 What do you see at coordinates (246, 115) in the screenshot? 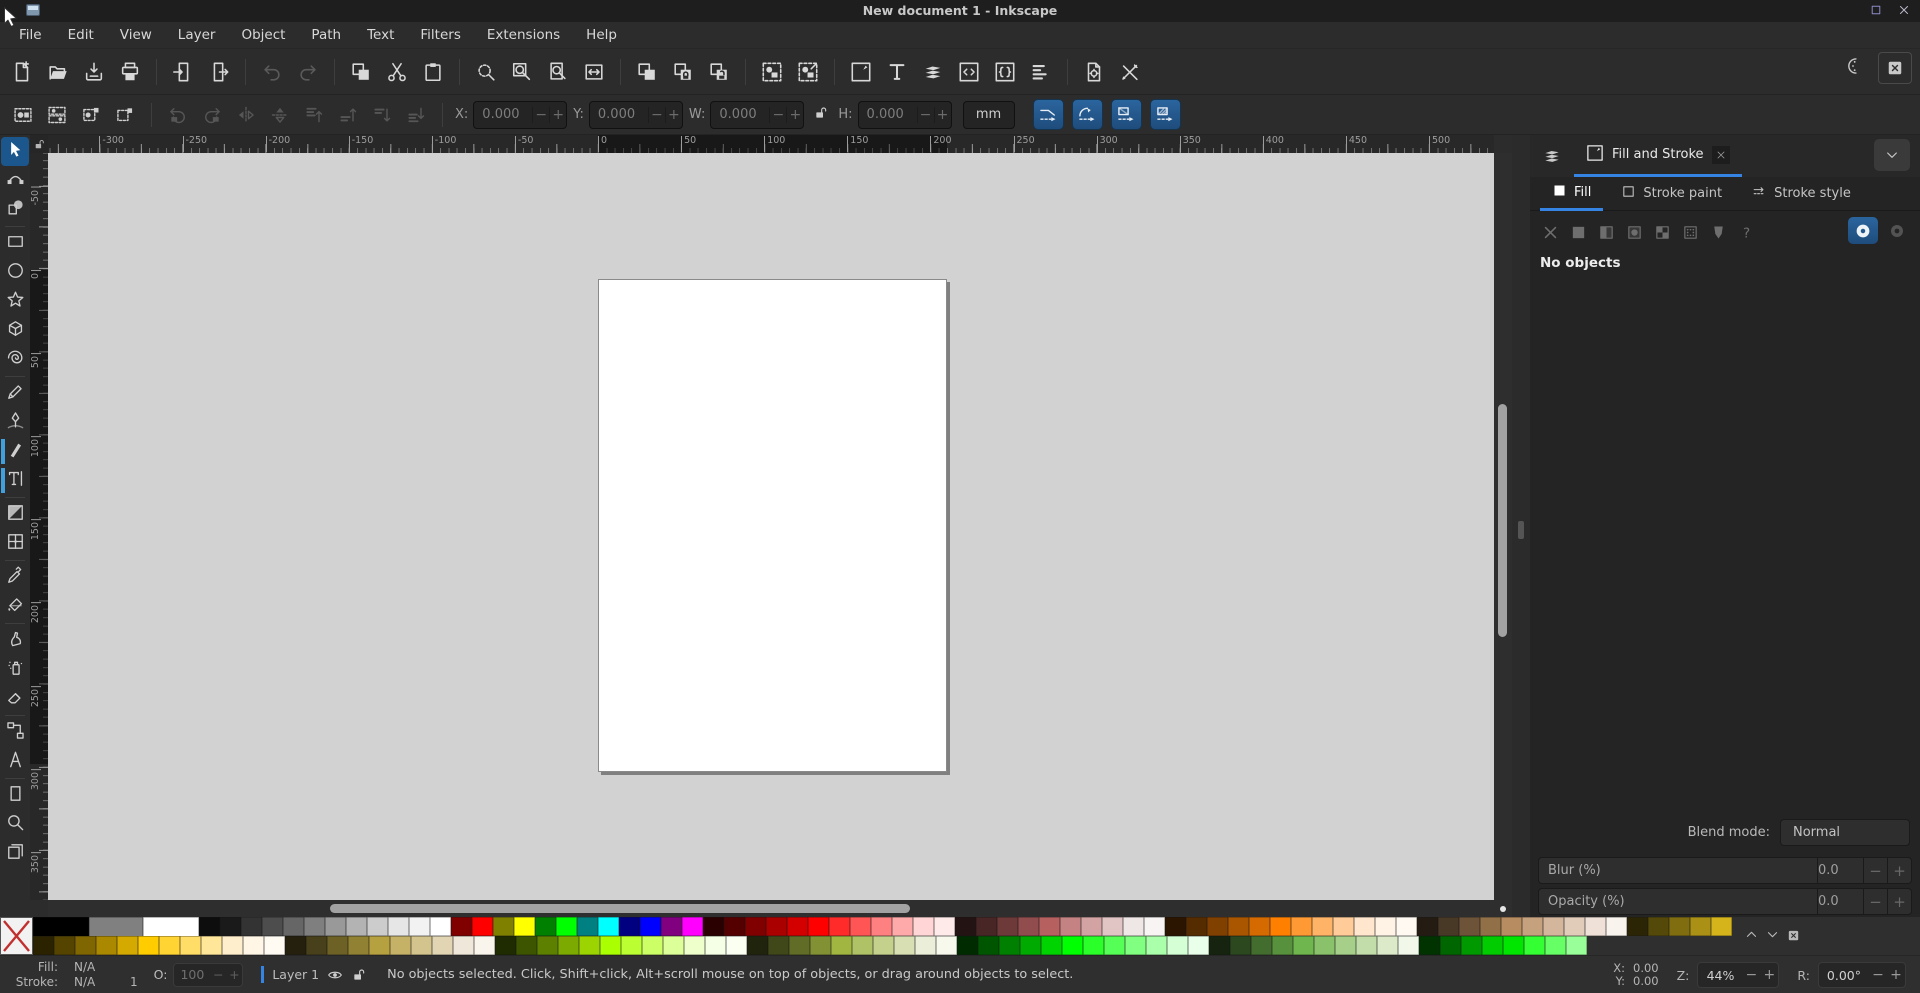
I see `flip-horizontal-button` at bounding box center [246, 115].